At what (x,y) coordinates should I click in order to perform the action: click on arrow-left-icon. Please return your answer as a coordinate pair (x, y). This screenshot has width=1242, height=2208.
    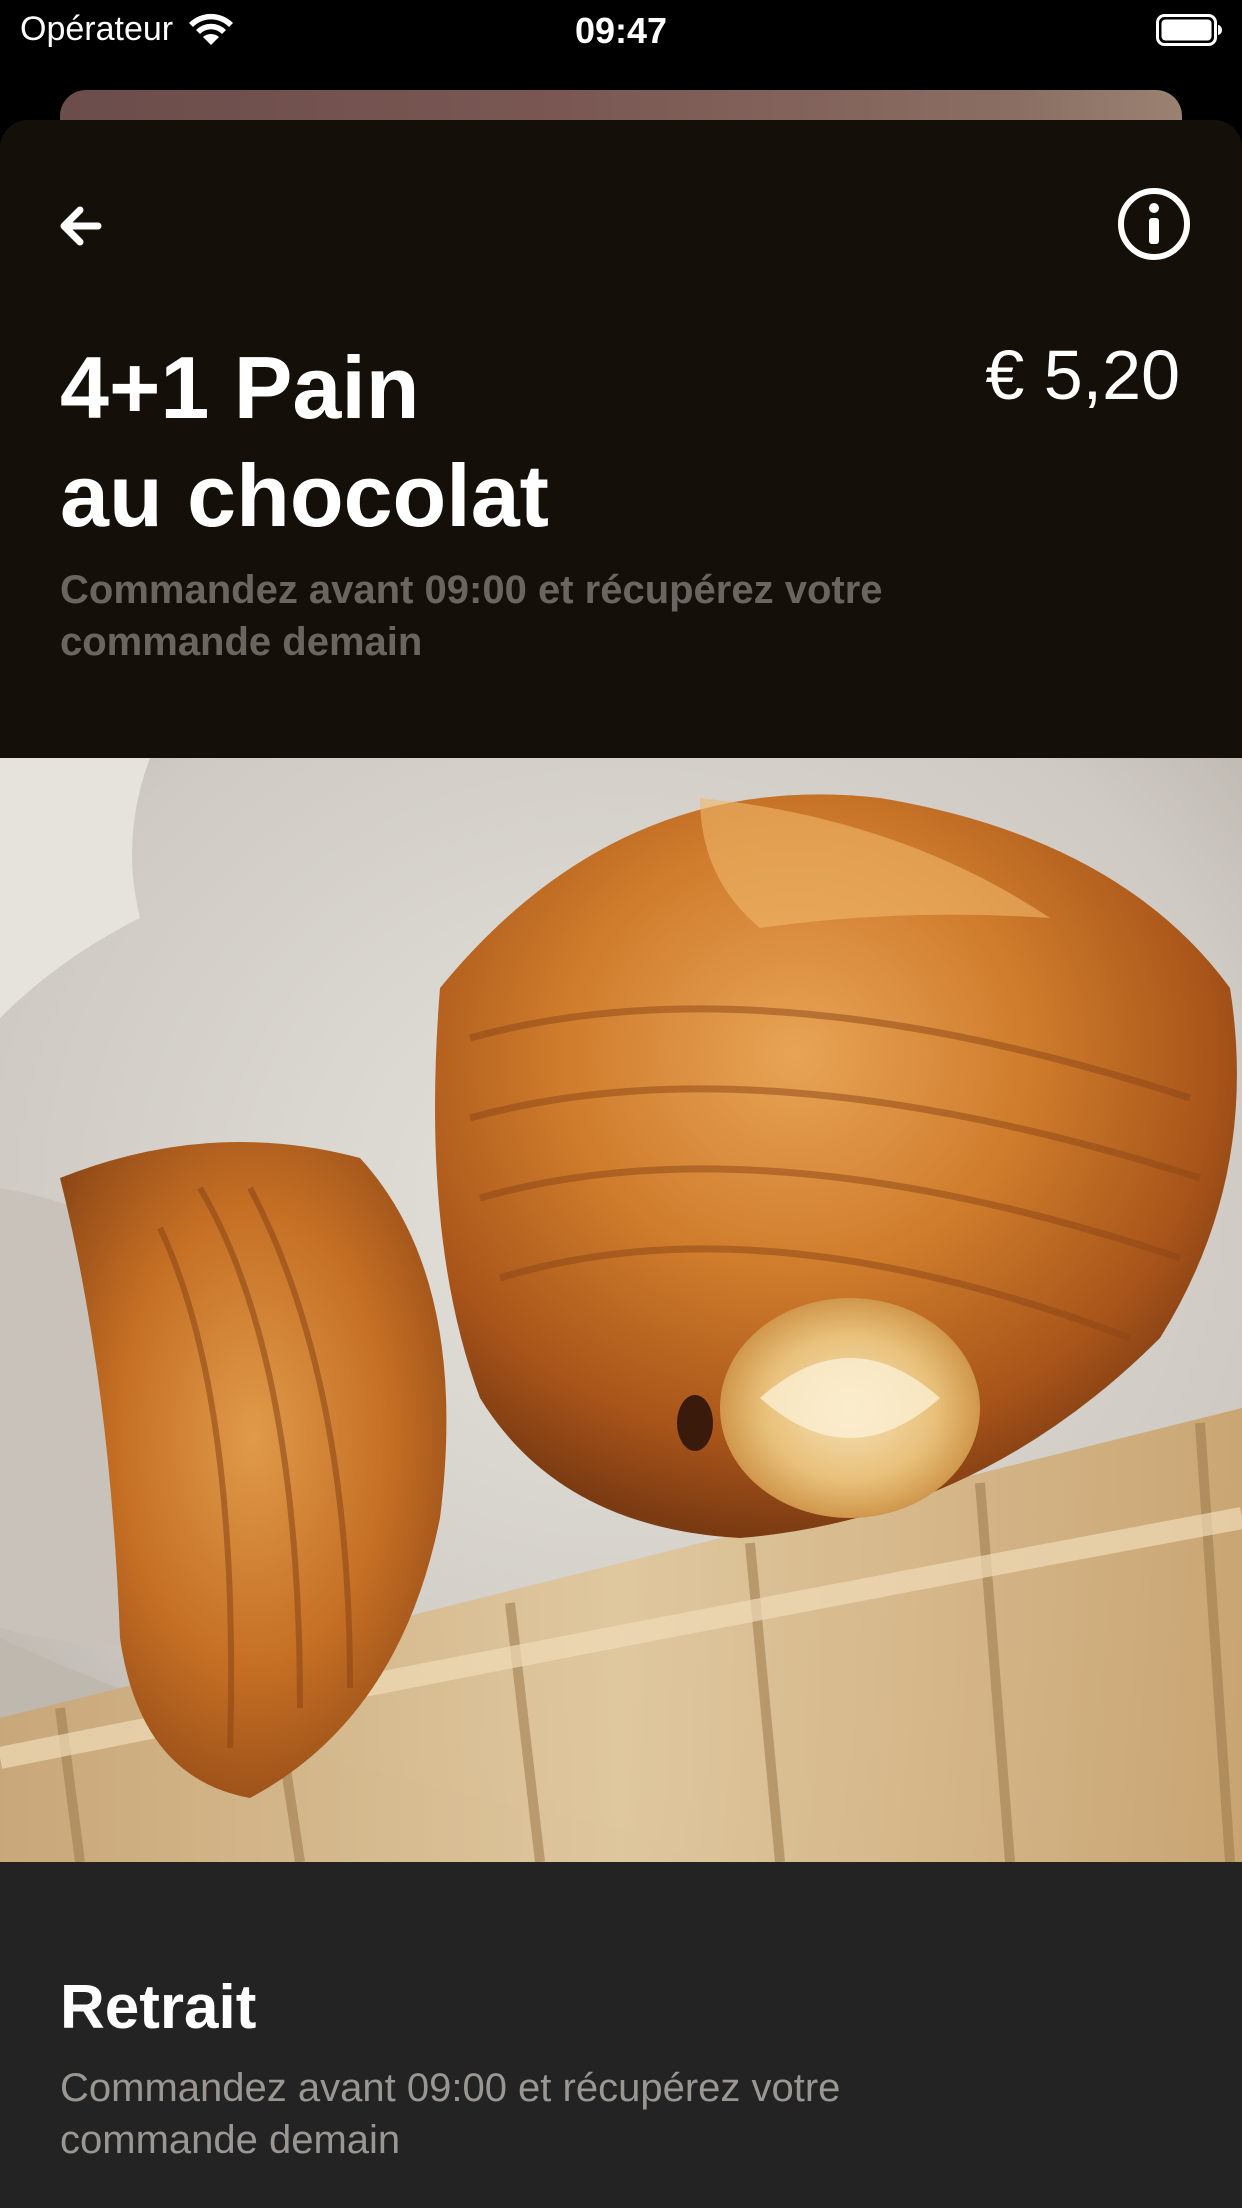
    Looking at the image, I should click on (81, 226).